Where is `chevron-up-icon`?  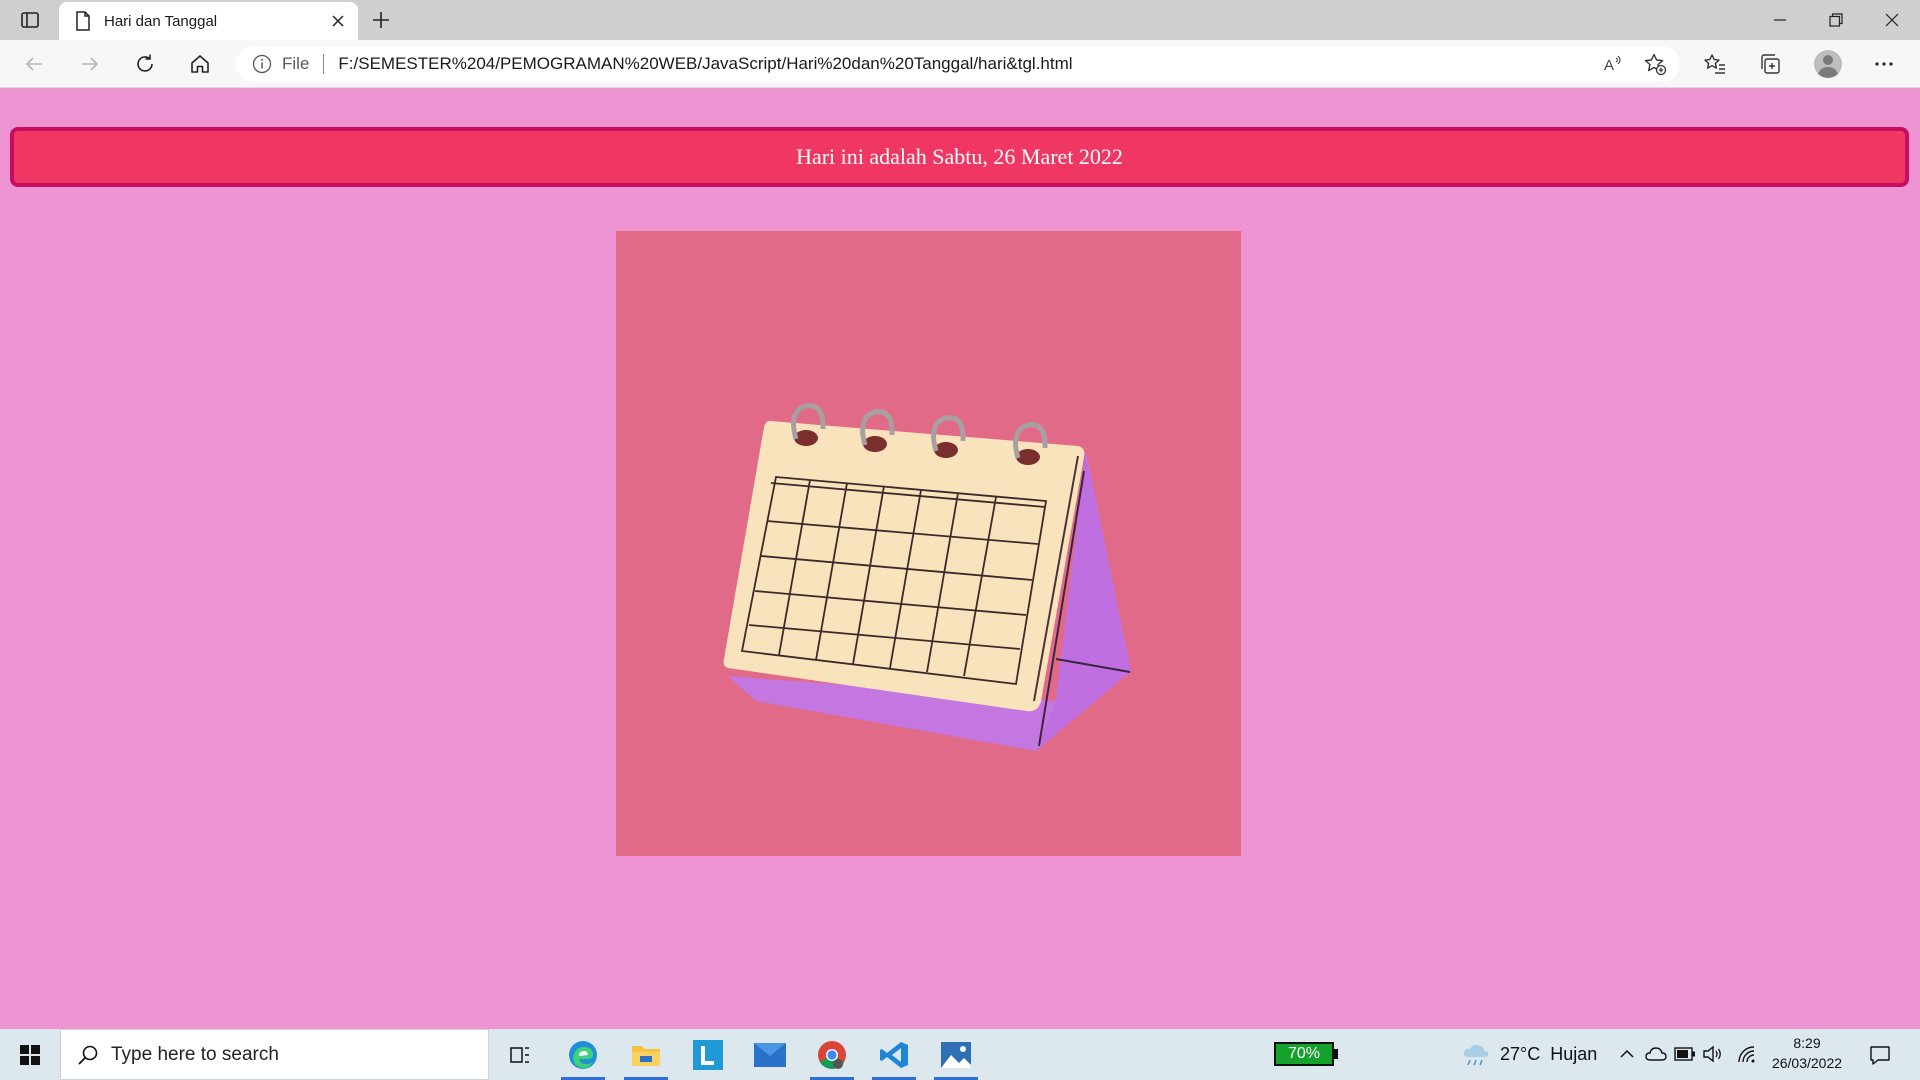 chevron-up-icon is located at coordinates (1627, 1053).